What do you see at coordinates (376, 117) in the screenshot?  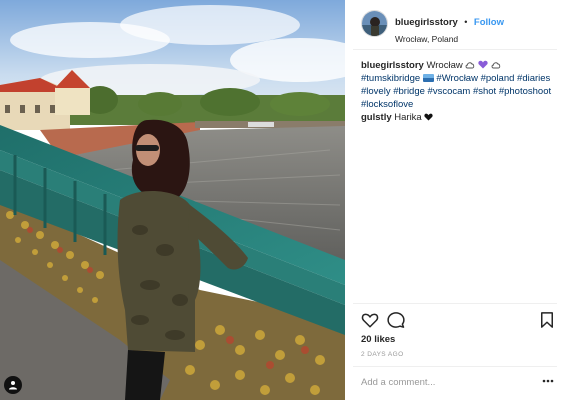 I see `comment-username: gulstly` at bounding box center [376, 117].